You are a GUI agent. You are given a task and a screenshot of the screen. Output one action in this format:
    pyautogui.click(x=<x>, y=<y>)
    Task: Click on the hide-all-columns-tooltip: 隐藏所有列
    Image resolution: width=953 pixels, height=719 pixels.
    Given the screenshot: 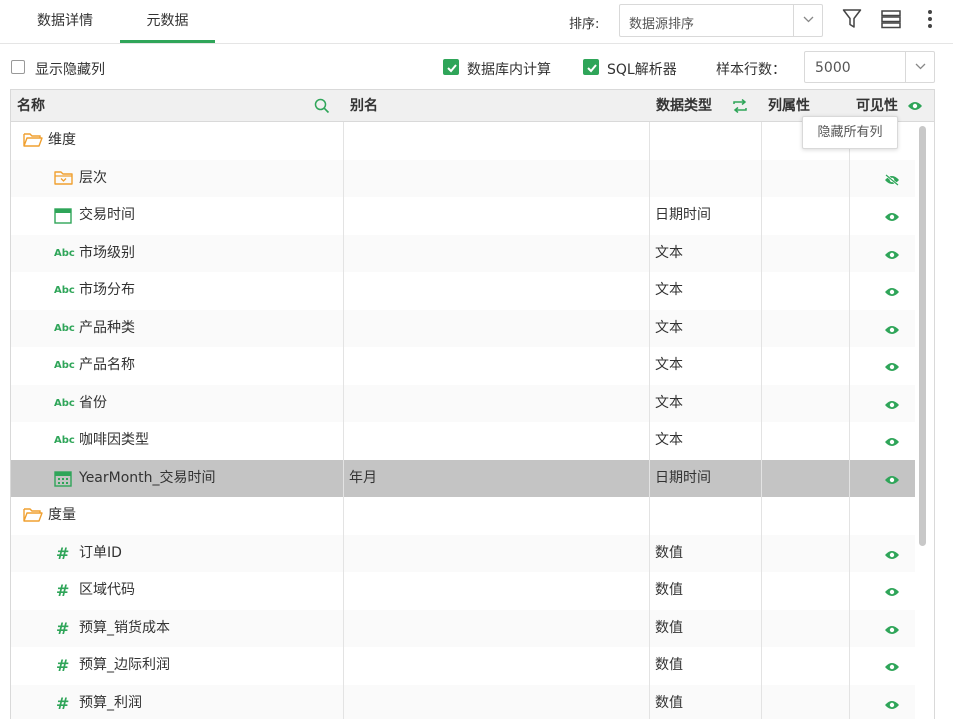 What is the action you would take?
    pyautogui.click(x=850, y=132)
    